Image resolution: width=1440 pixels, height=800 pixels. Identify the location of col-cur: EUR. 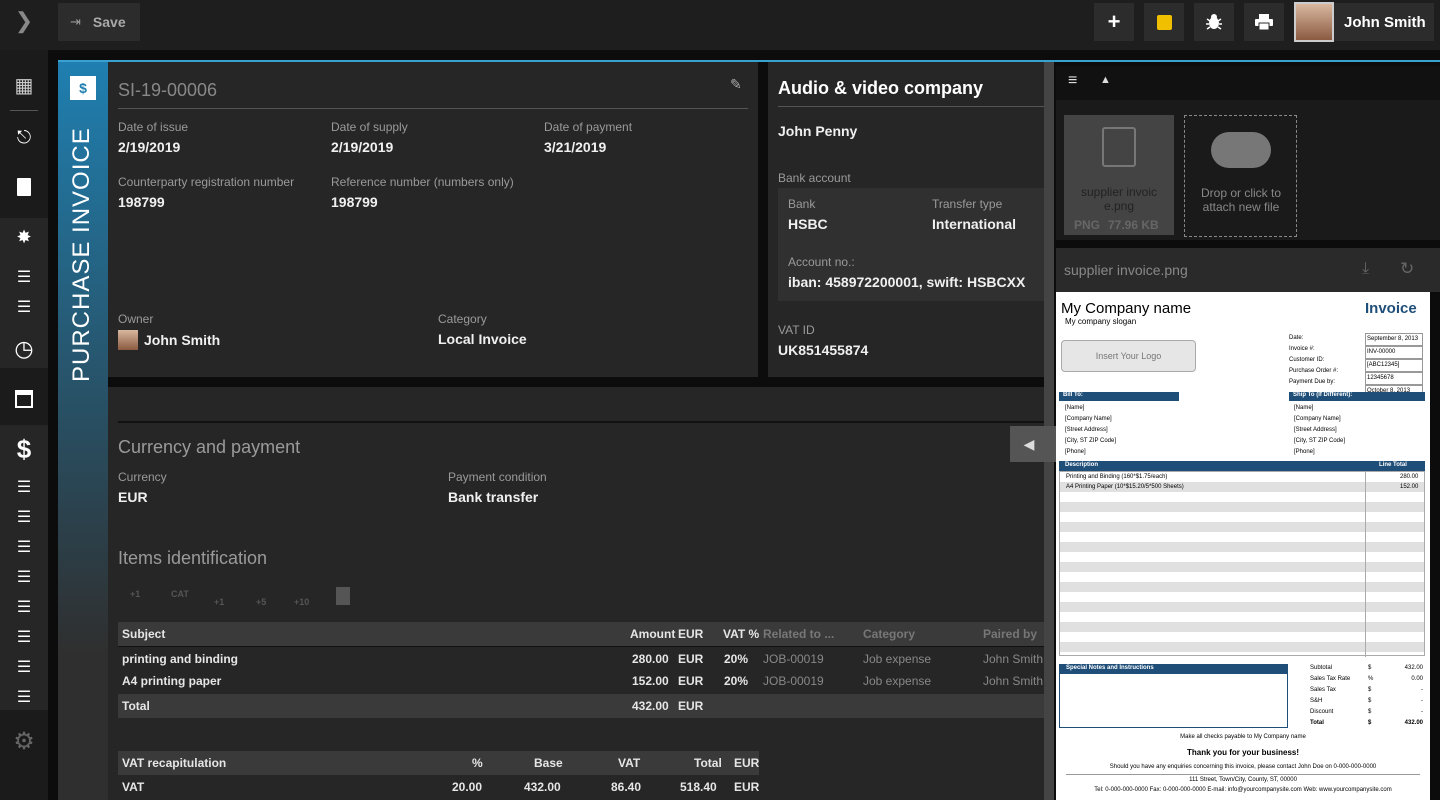
(747, 763).